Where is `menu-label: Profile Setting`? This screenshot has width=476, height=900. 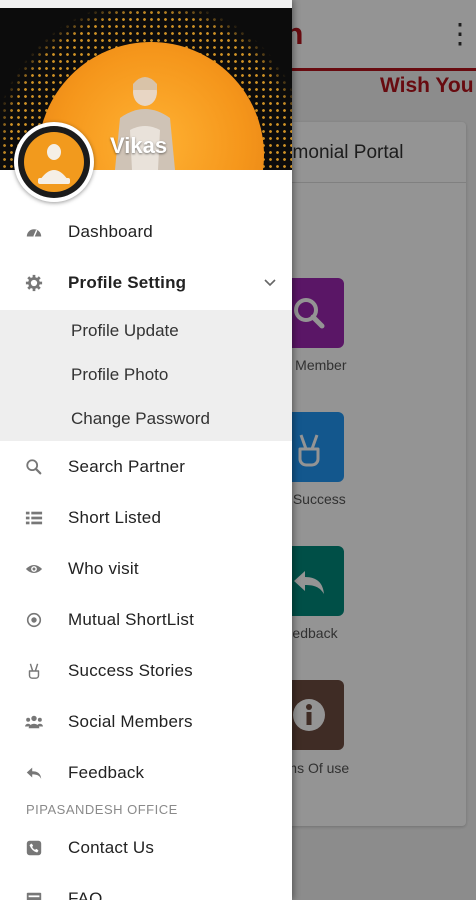 menu-label: Profile Setting is located at coordinates (127, 282).